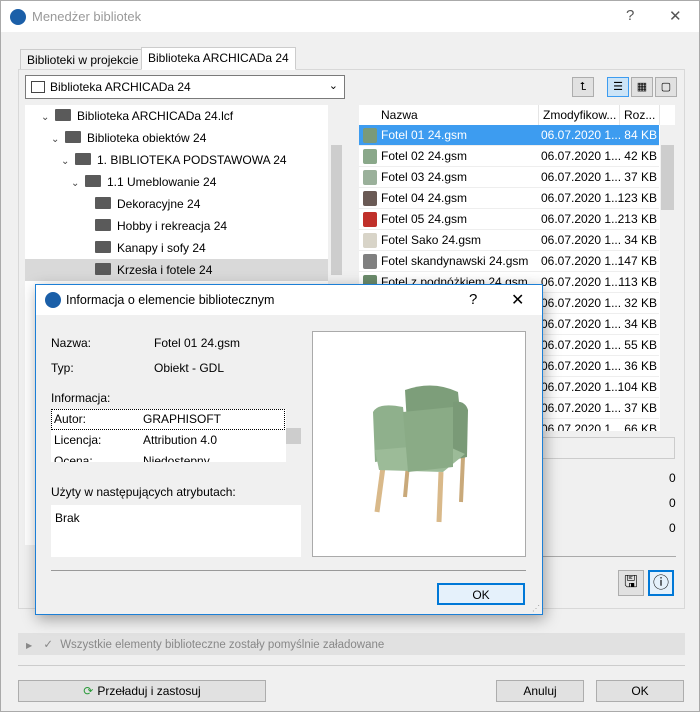 The image size is (700, 712). What do you see at coordinates (640, 303) in the screenshot?
I see `file-size: 32 KB` at bounding box center [640, 303].